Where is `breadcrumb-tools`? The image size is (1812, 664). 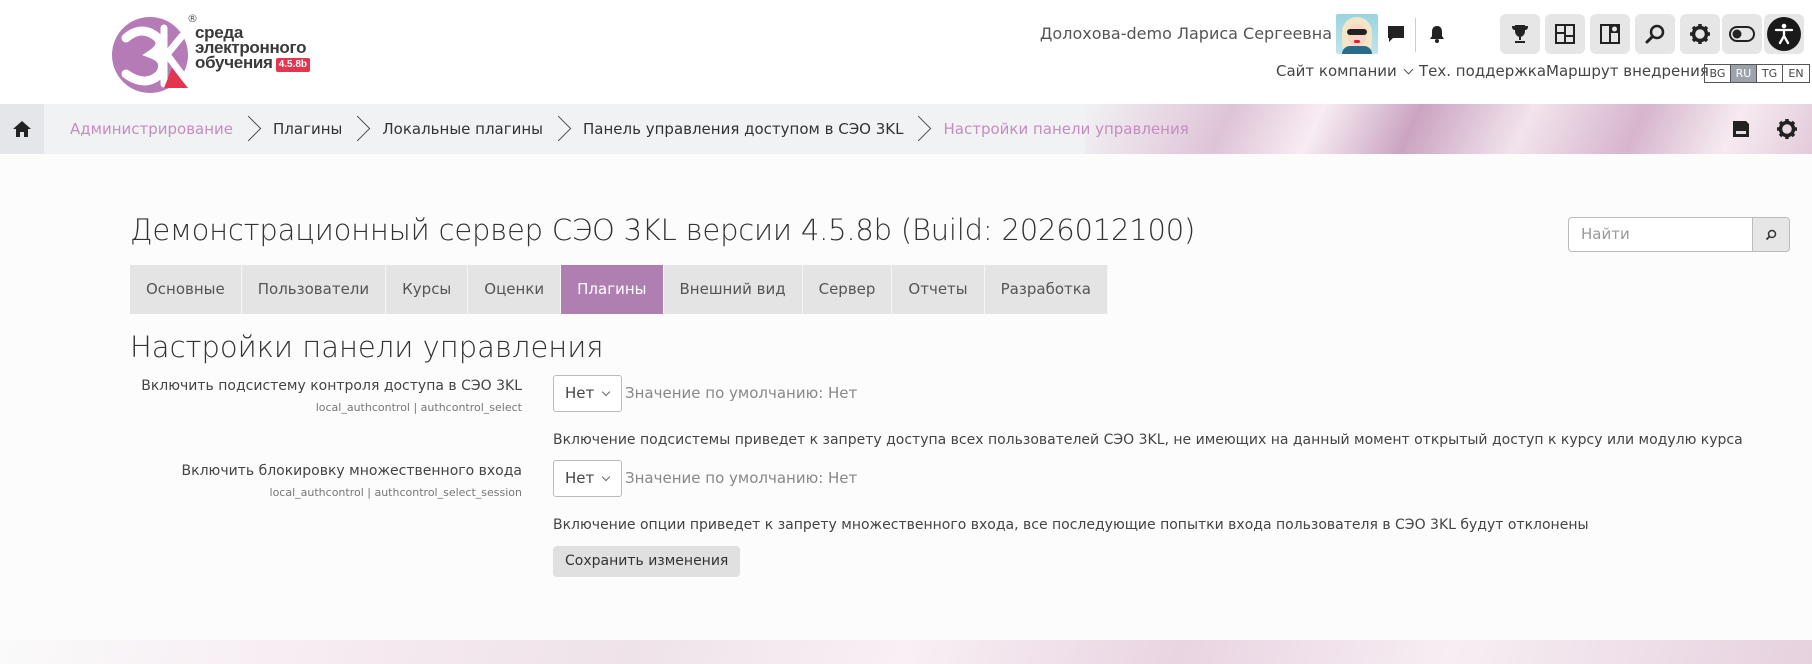
breadcrumb-tools is located at coordinates (1772, 129).